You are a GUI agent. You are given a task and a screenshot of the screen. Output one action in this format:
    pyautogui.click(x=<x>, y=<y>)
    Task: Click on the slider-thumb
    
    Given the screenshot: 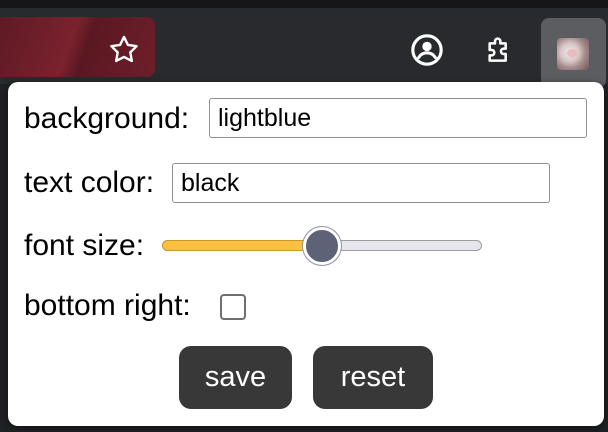 What is the action you would take?
    pyautogui.click(x=322, y=246)
    